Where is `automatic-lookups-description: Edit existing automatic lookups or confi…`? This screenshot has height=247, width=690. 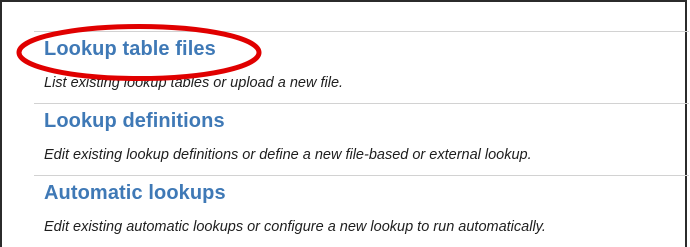
automatic-lookups-description: Edit existing automatic lookups or confi… is located at coordinates (295, 227).